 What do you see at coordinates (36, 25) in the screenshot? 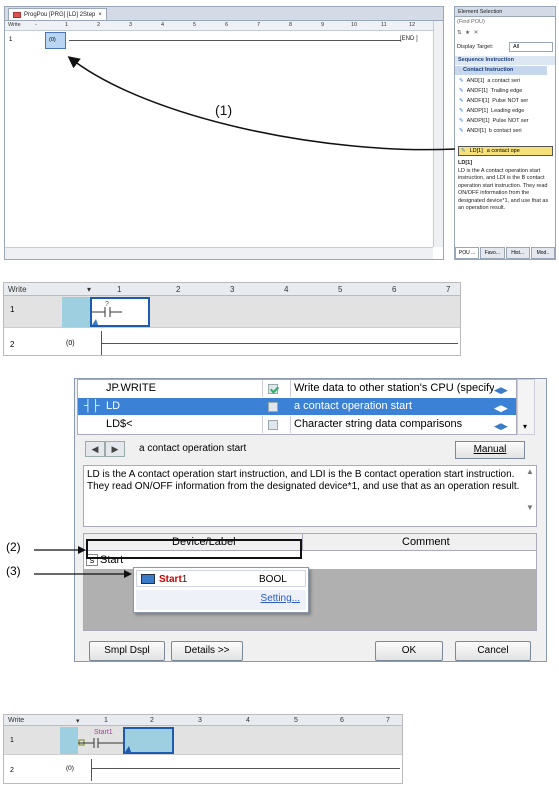
I see `chevron-down-icon: -` at bounding box center [36, 25].